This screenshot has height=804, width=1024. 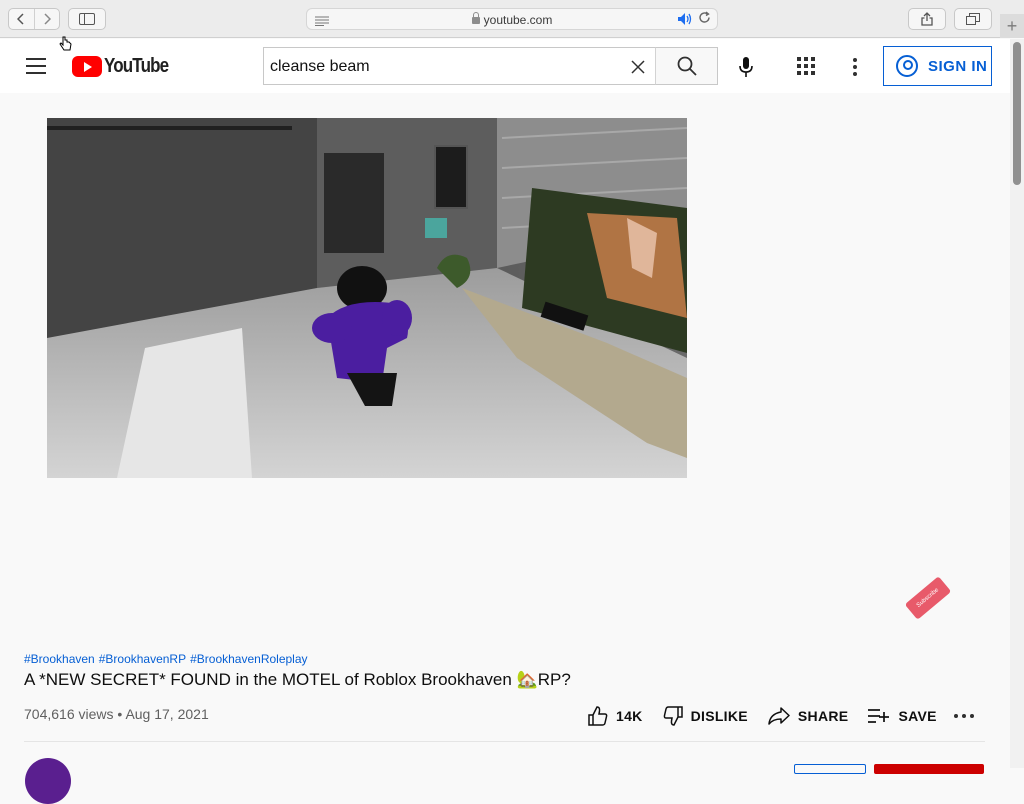 I want to click on new-tab-button: +, so click(x=1012, y=26).